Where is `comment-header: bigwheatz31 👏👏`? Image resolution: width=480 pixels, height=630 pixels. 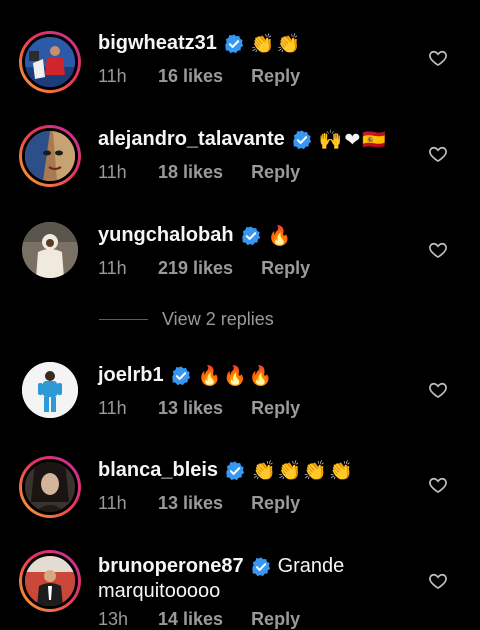 comment-header: bigwheatz31 👏👏 is located at coordinates (200, 43).